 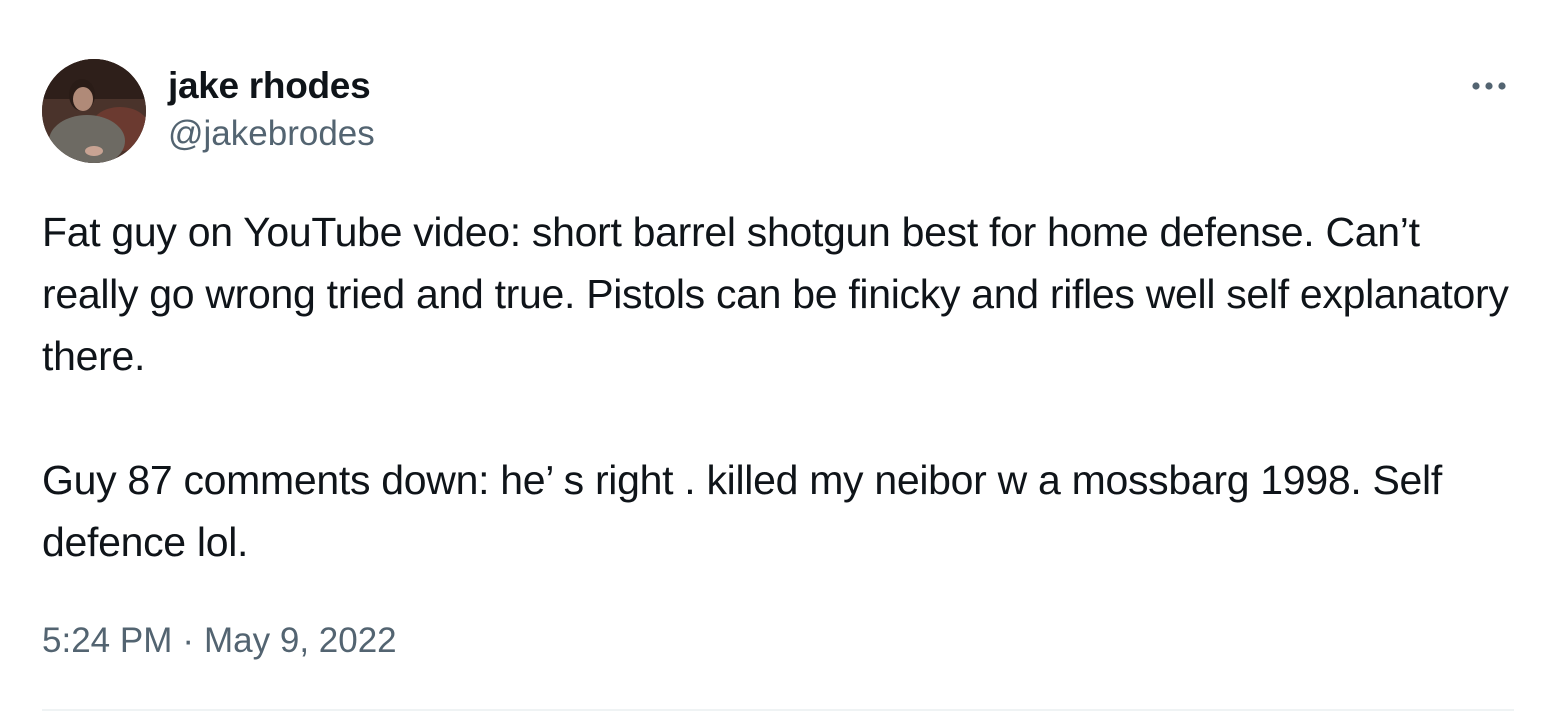 What do you see at coordinates (271, 109) in the screenshot?
I see `author-info: jake rhodes @jakebrodes` at bounding box center [271, 109].